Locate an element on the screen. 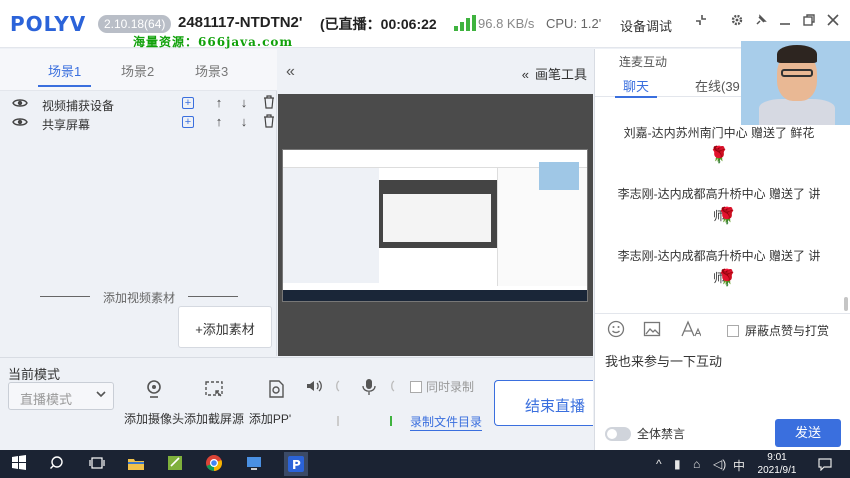 This screenshot has width=850, height=478. pen-tool-label: 画笔工具 is located at coordinates (560, 74).